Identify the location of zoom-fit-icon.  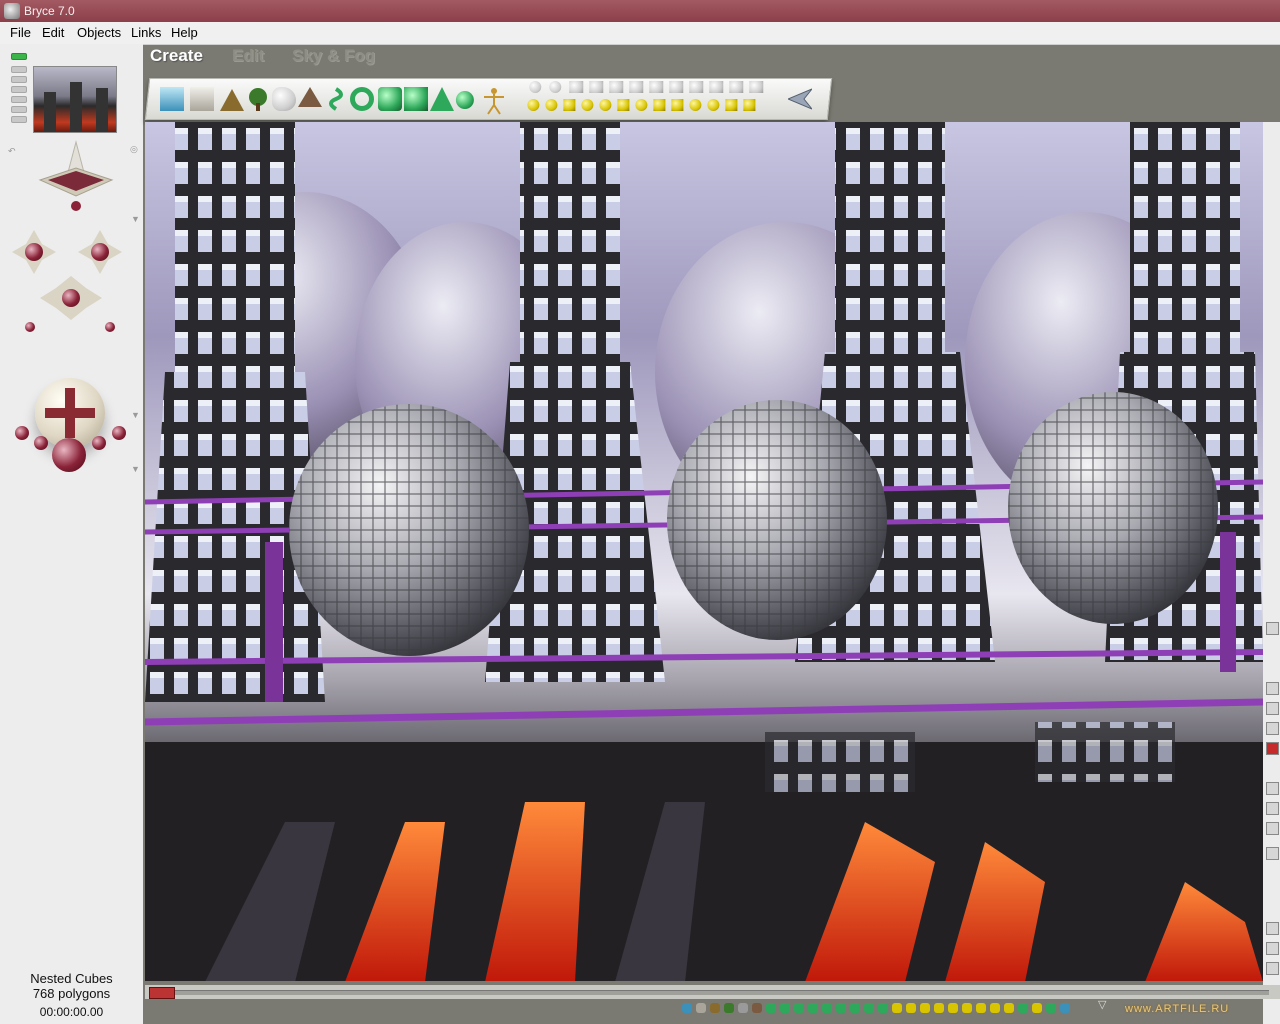
(1272, 968).